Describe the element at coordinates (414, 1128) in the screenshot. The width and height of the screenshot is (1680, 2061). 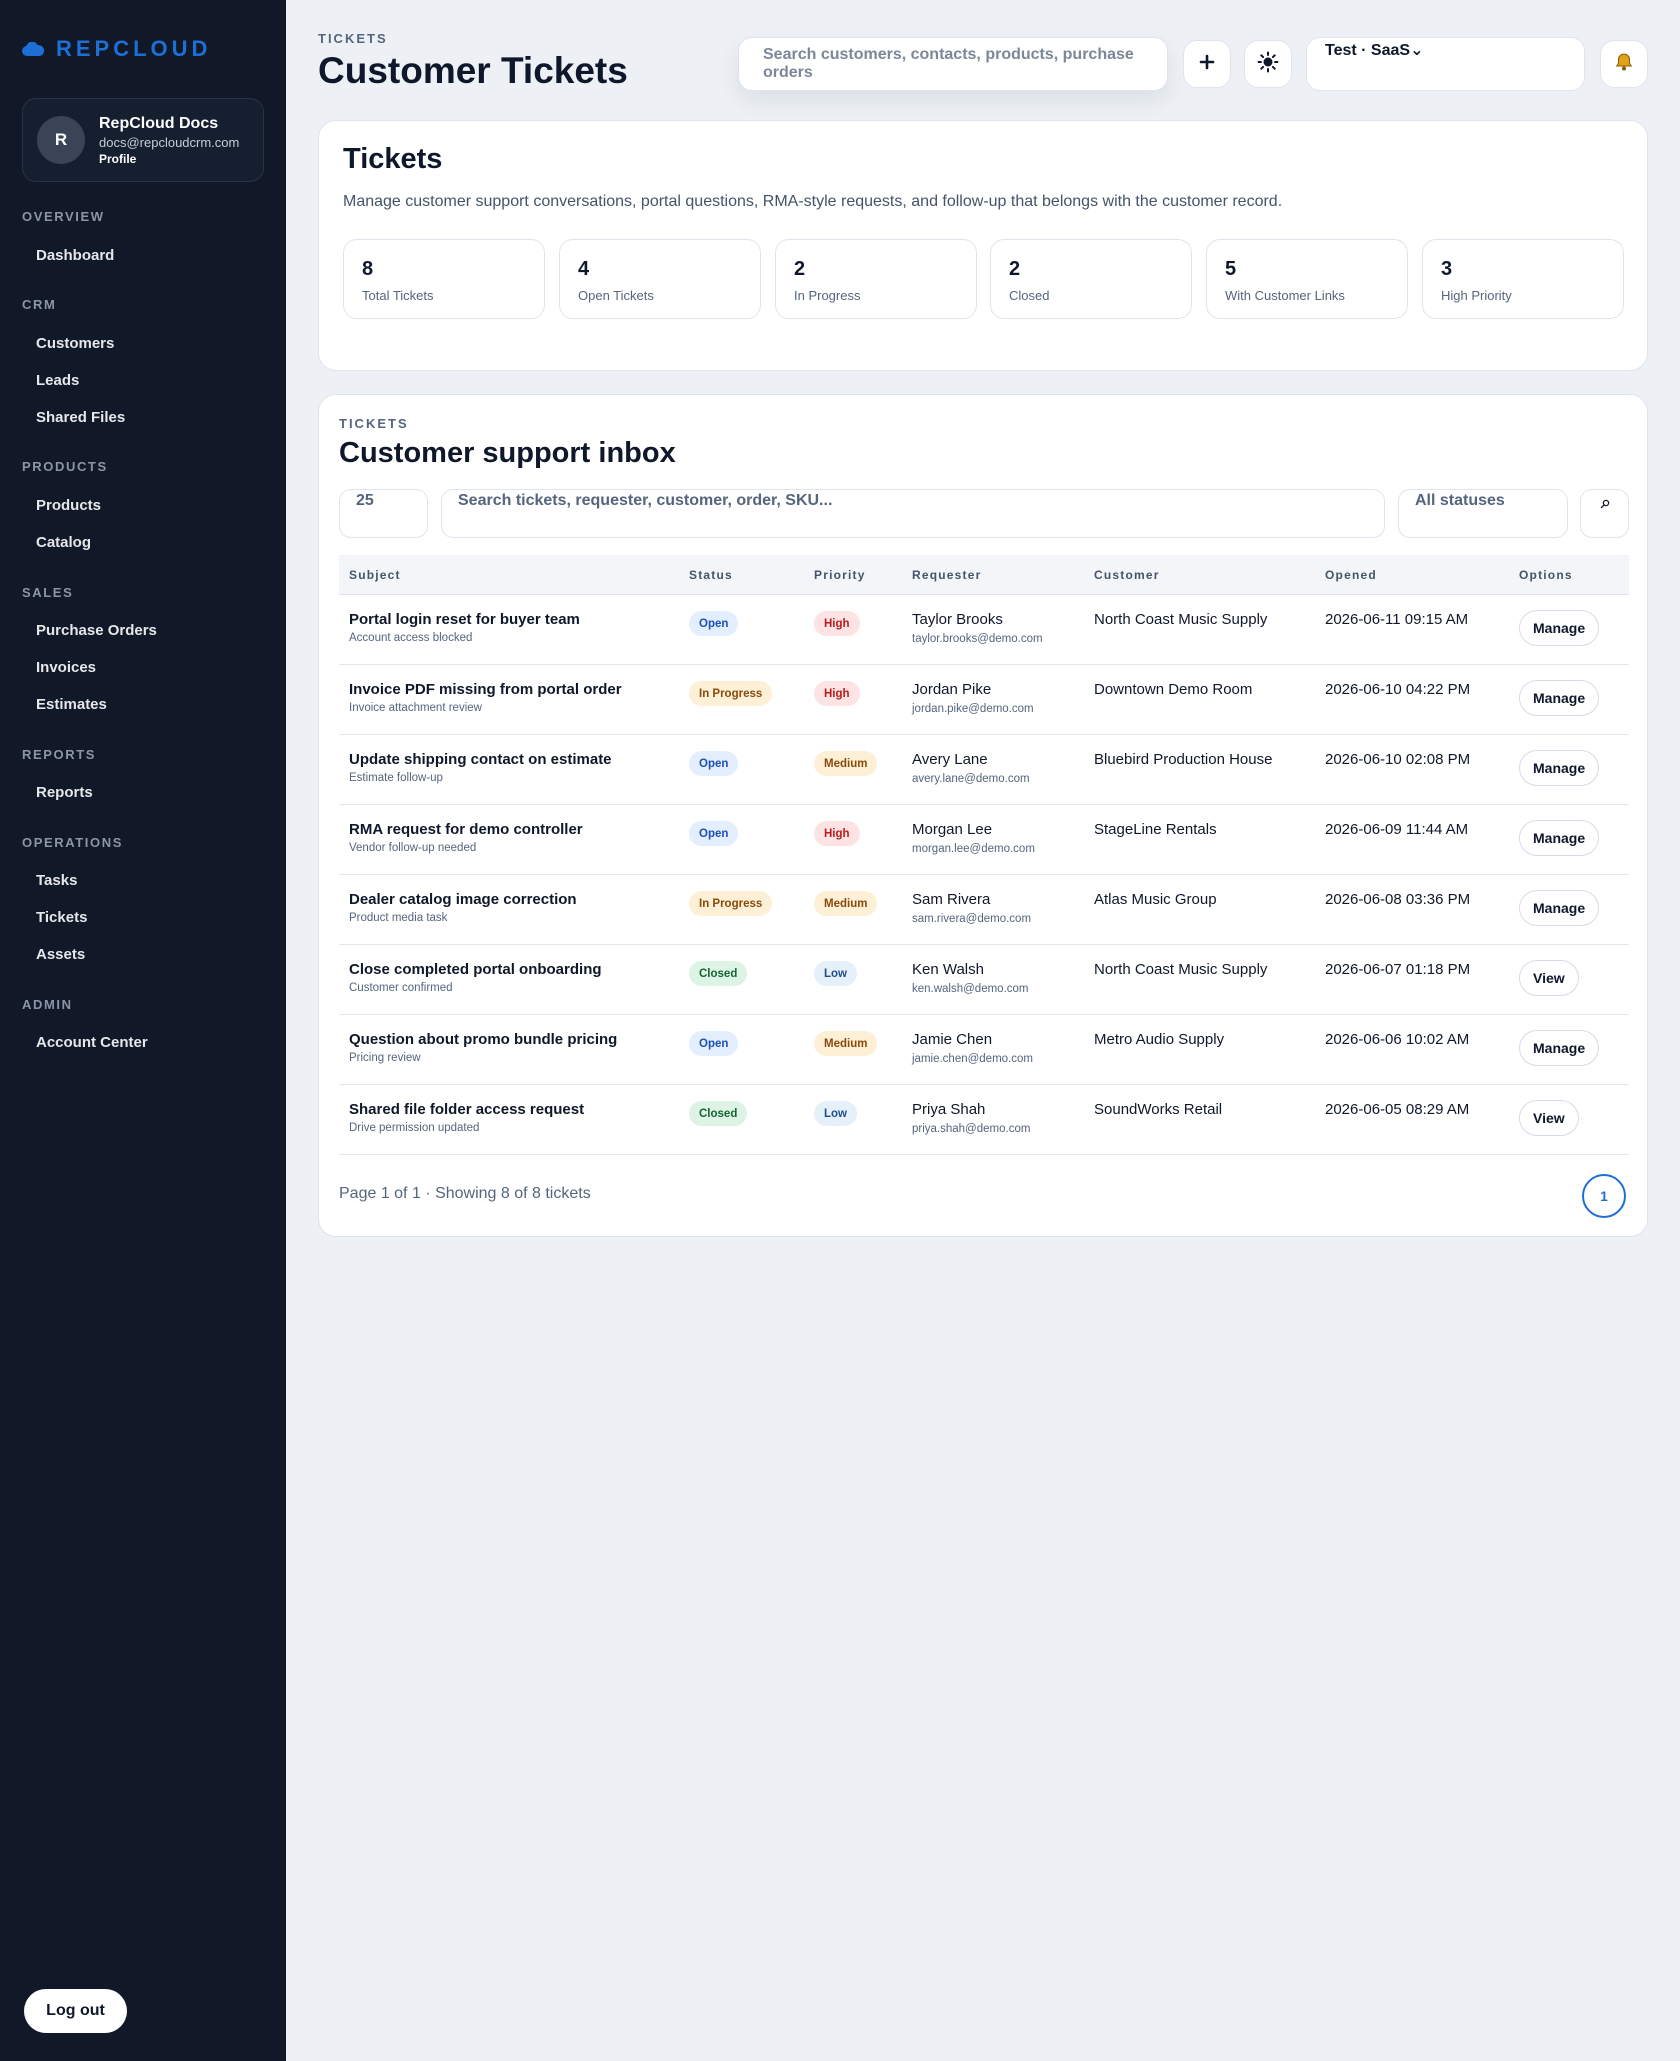
I see `ticket-category: Drive permission updated` at that location.